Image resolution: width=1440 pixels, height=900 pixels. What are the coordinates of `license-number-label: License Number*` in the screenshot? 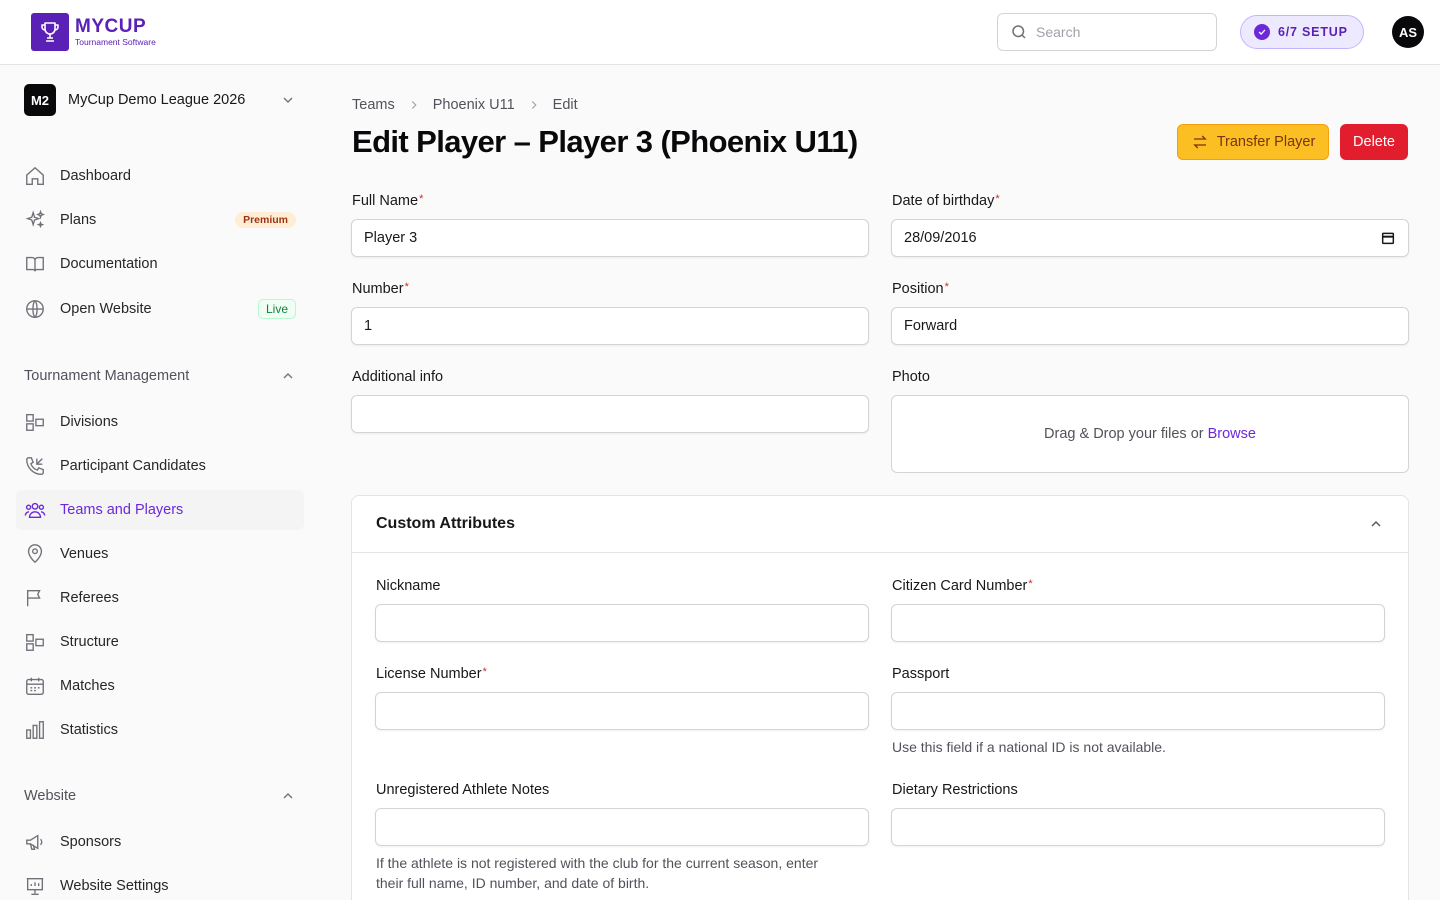 It's located at (431, 674).